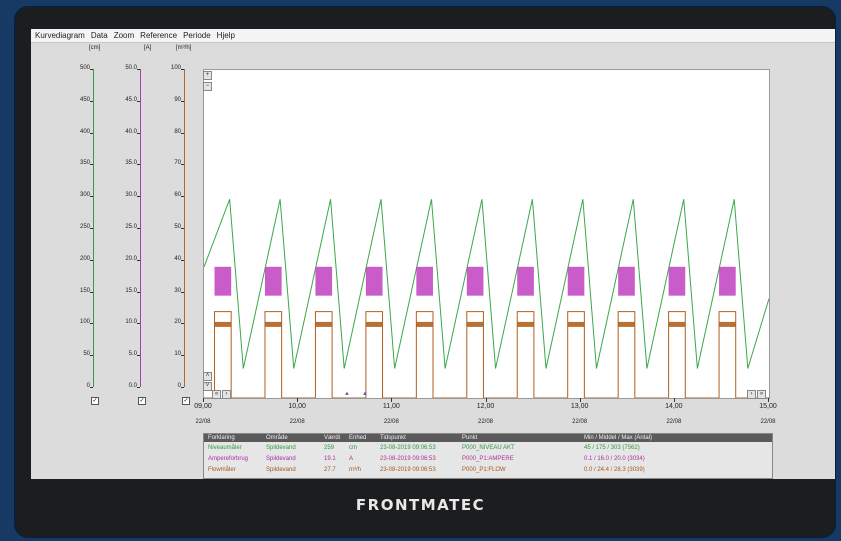  Describe the element at coordinates (297, 406) in the screenshot. I see `x-tick-label: 10,00` at that location.